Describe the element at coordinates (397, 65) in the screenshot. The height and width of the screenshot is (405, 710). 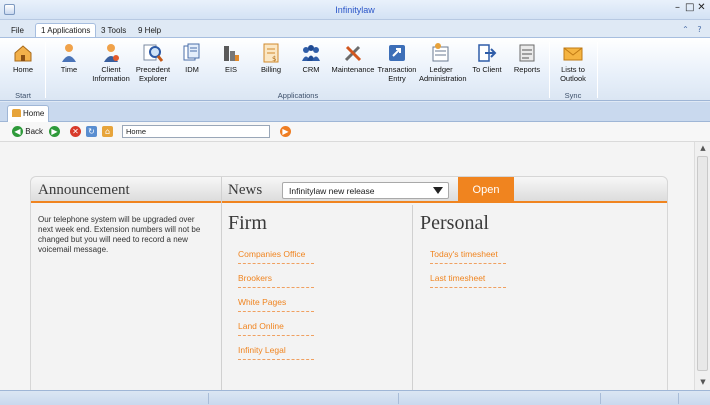
I see `ribbon-transaction-entry-button: Transaction Entry` at that location.